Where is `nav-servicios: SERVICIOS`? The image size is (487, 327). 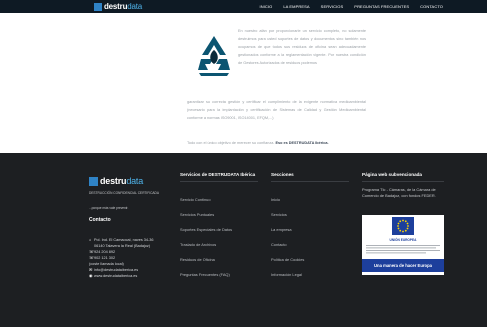
nav-servicios: SERVICIOS is located at coordinates (332, 6).